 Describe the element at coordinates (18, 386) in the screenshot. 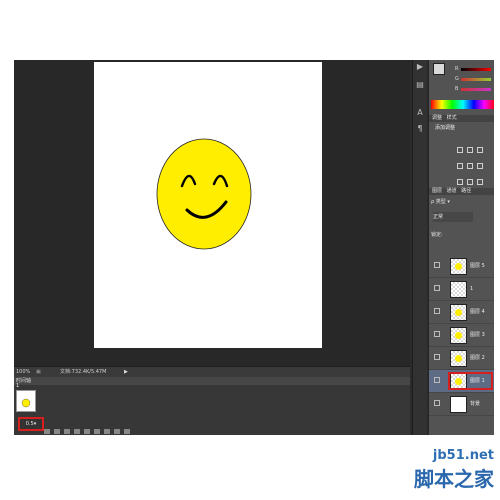

I see `frame-number: 1` at that location.